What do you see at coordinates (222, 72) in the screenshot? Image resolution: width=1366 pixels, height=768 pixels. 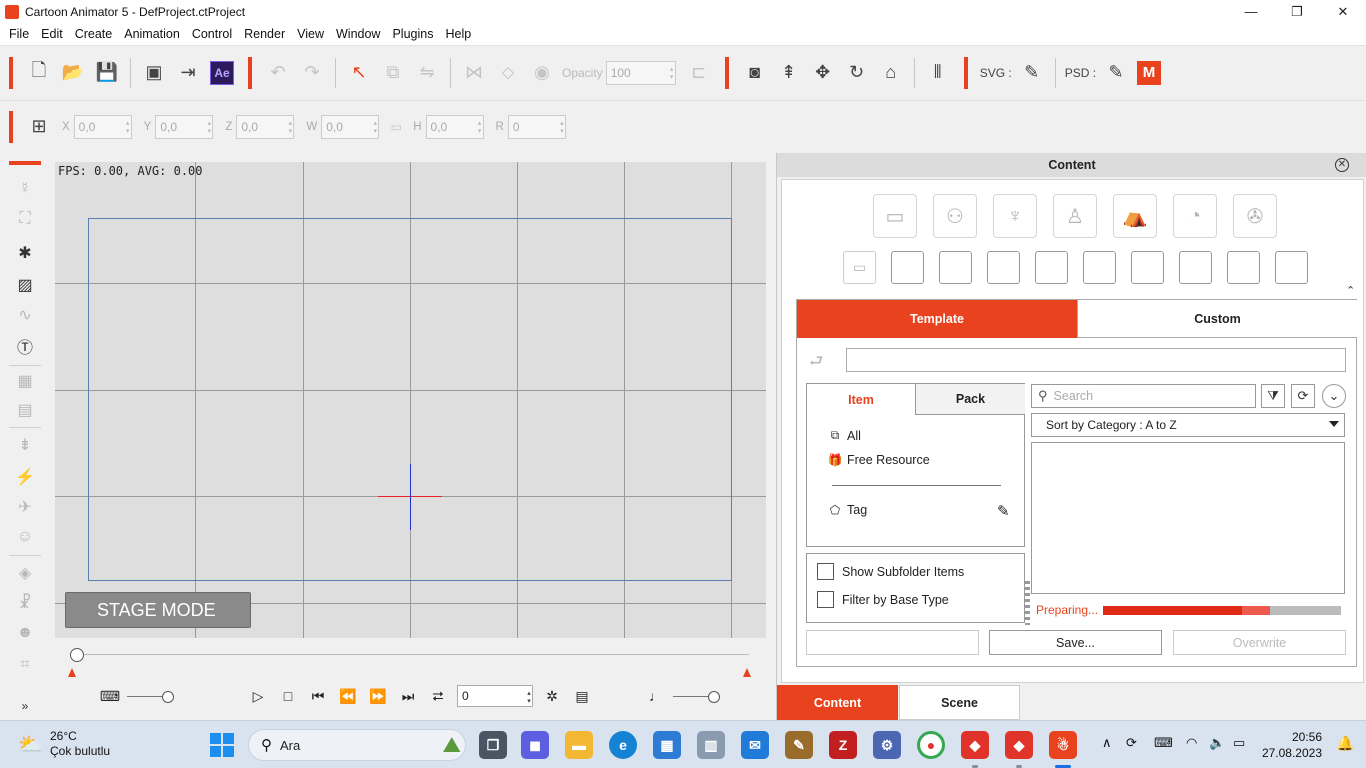 I see `after-effects-icon: Ae` at bounding box center [222, 72].